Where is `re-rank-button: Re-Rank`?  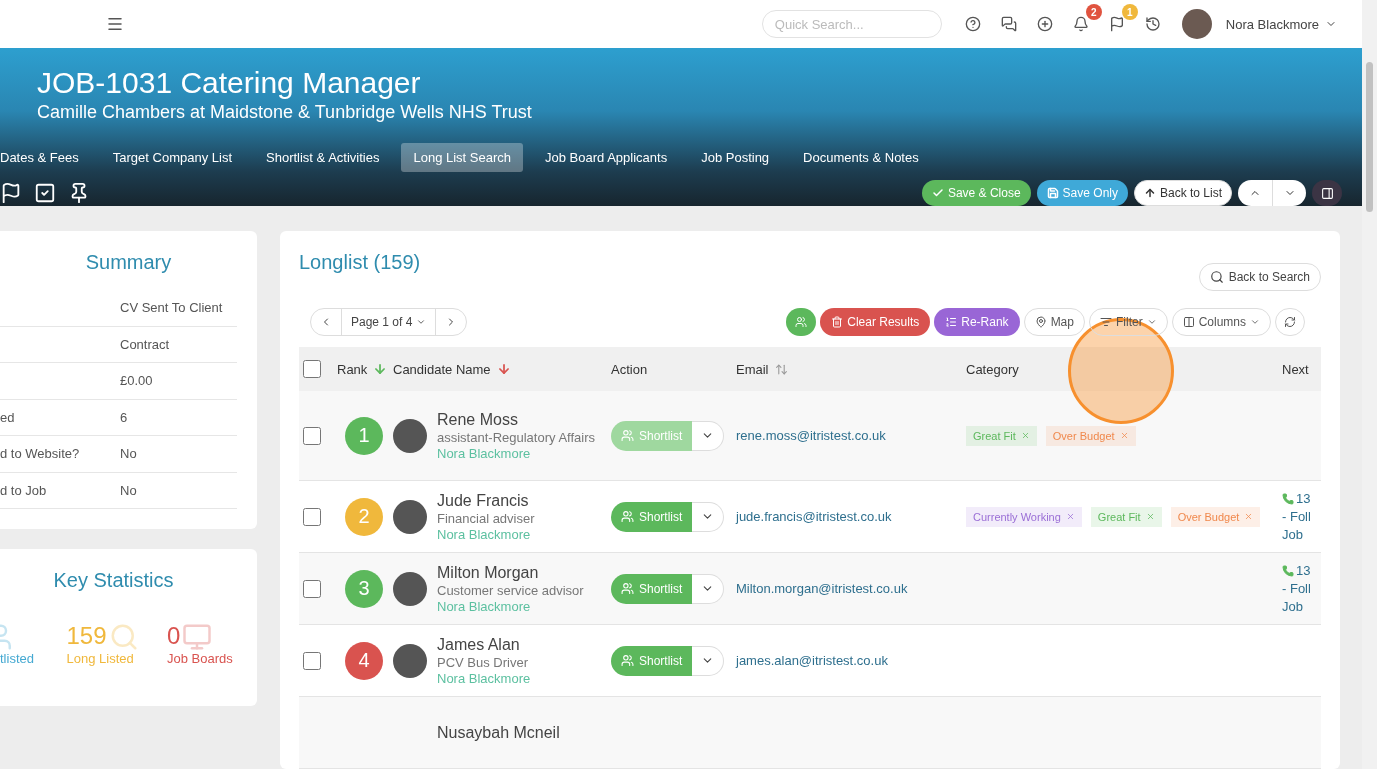 re-rank-button: Re-Rank is located at coordinates (977, 322).